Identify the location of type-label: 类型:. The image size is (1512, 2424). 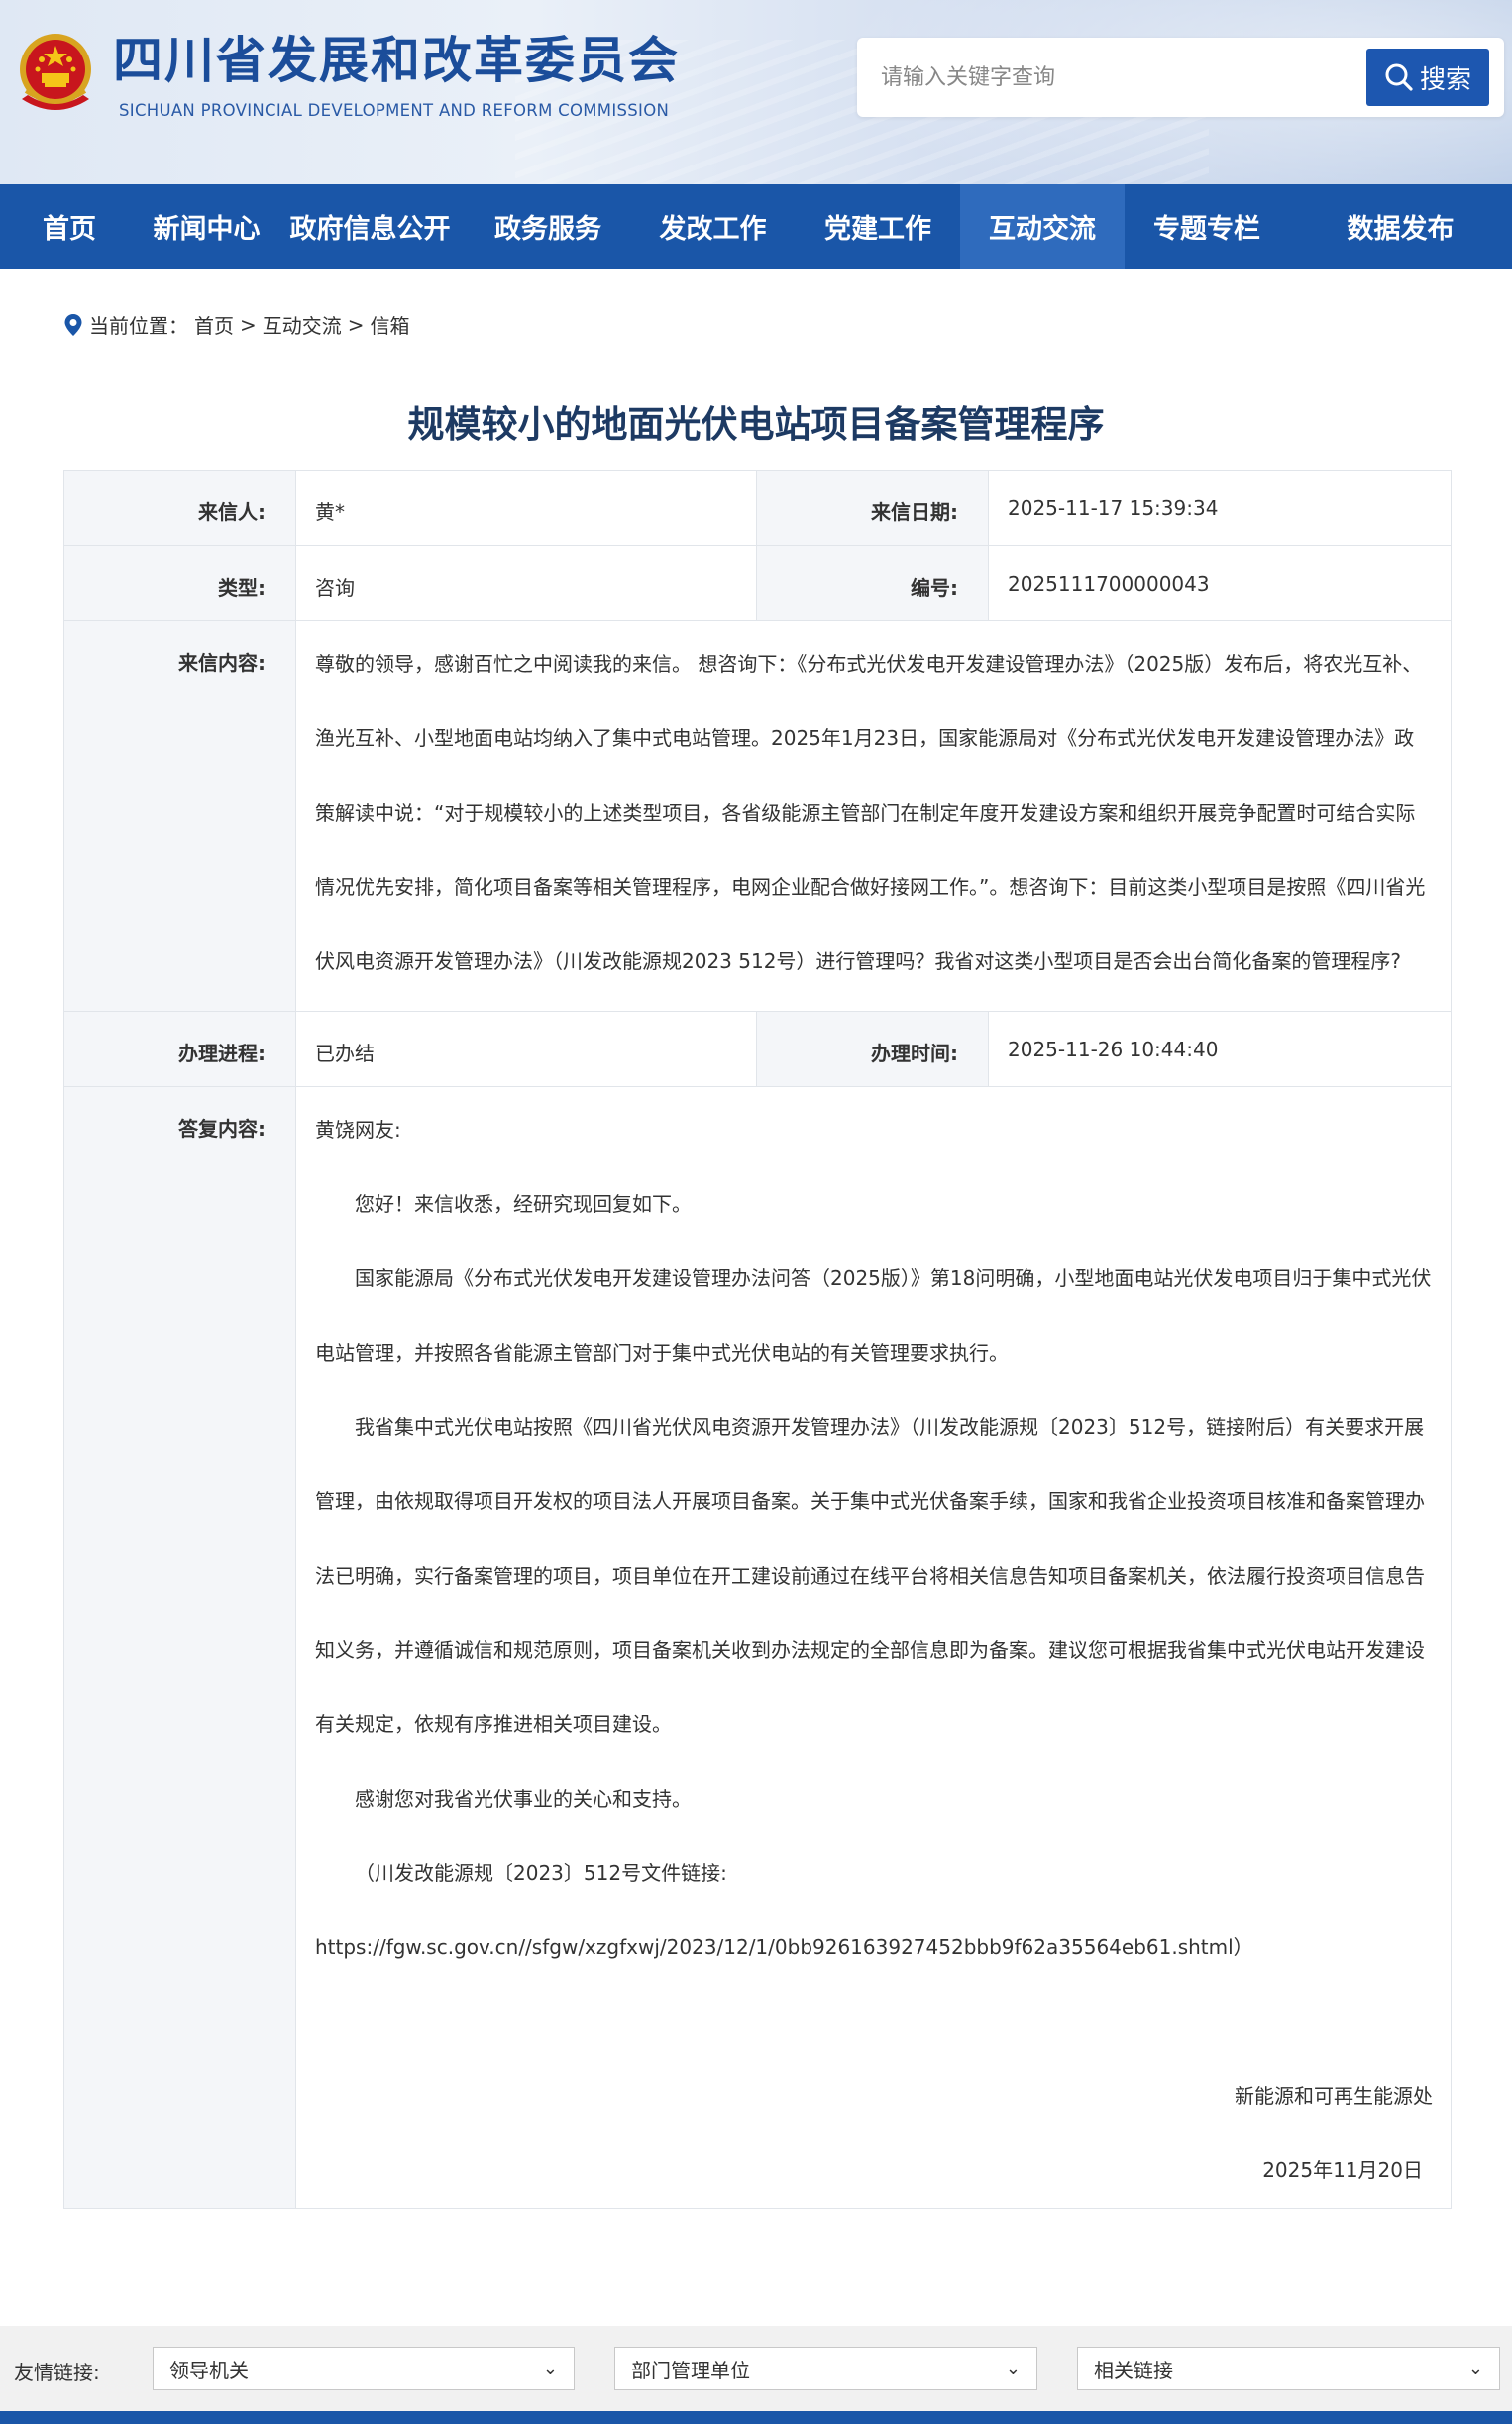
(179, 583).